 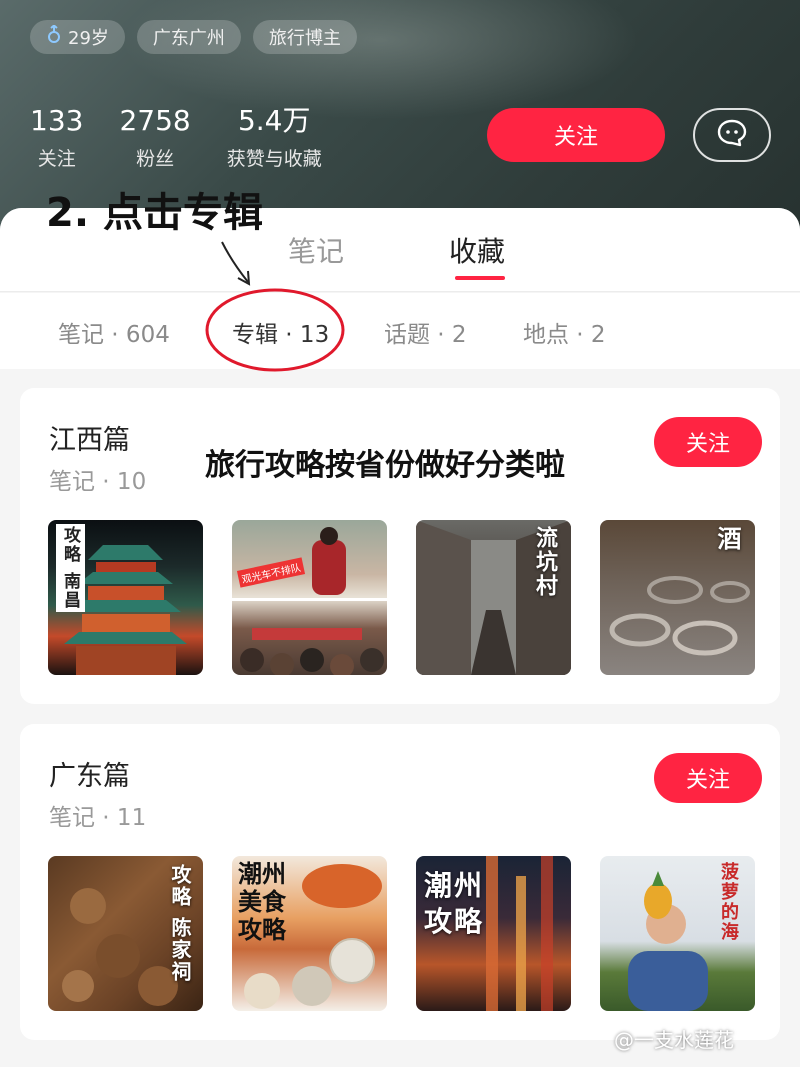 I want to click on thumbnail: 潮州美食攻略, so click(x=309, y=933).